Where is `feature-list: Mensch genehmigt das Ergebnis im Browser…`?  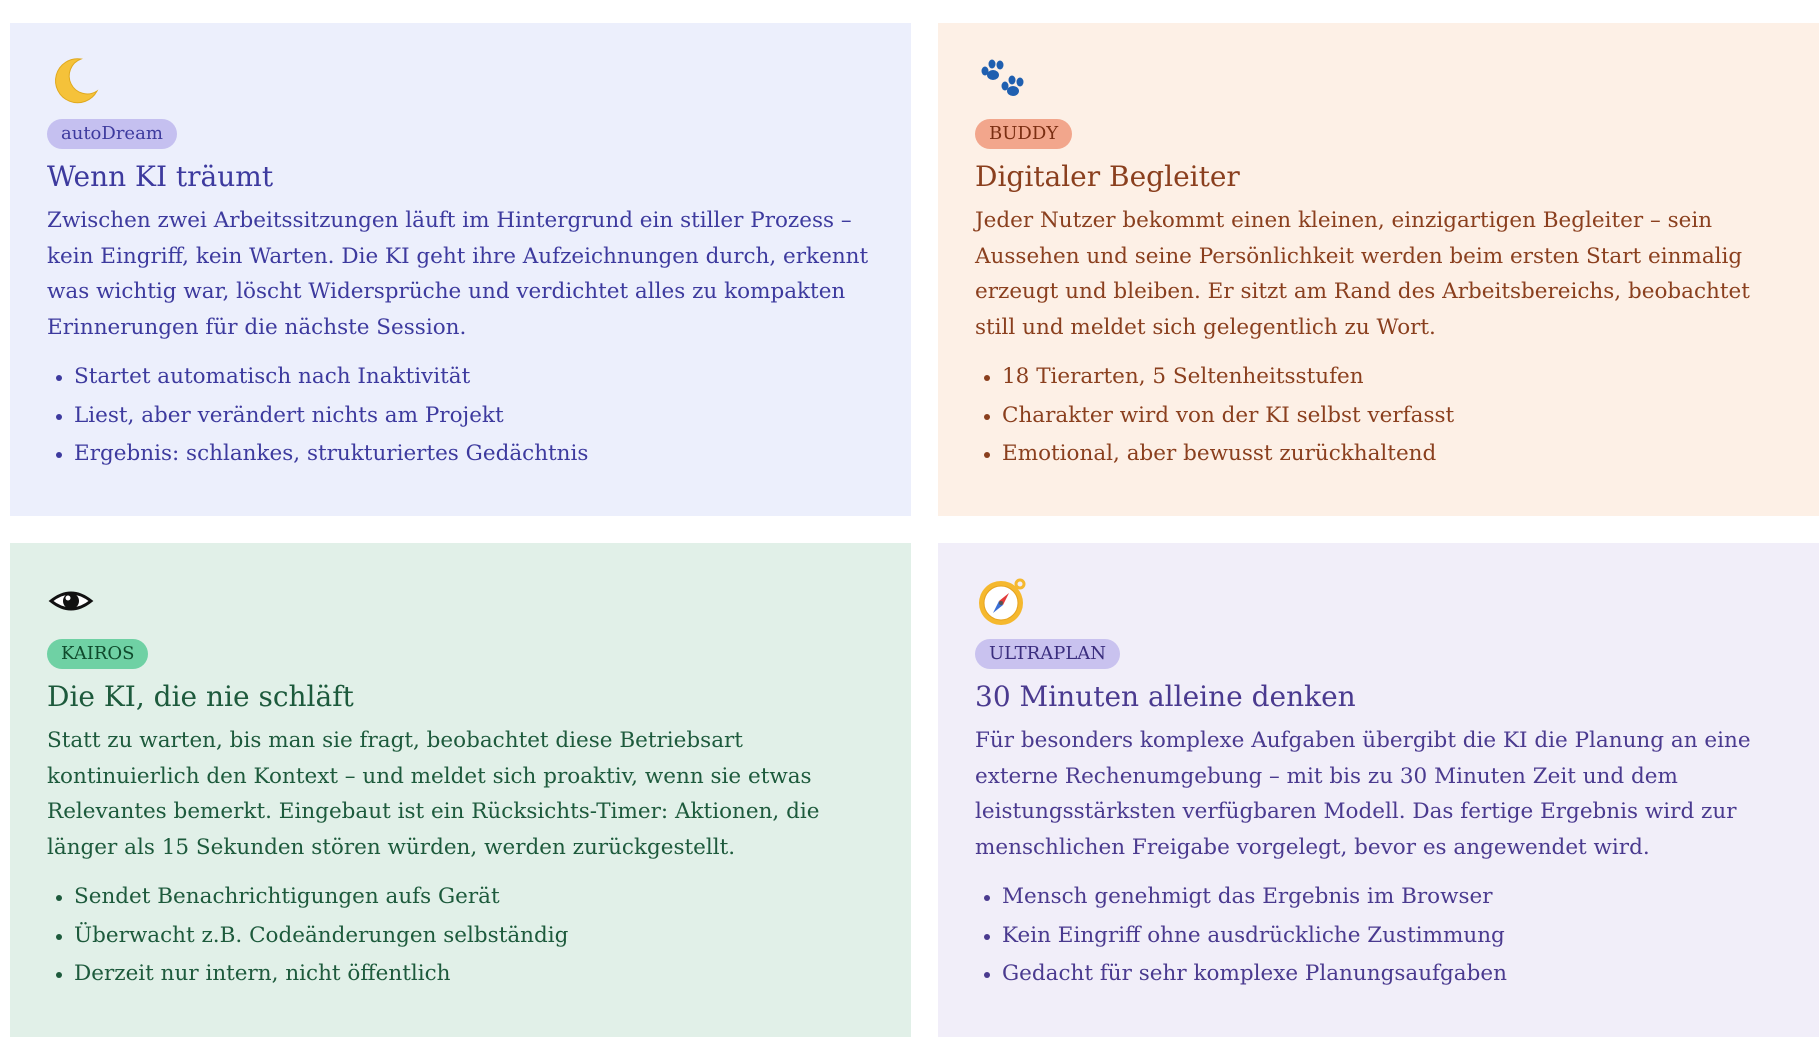
feature-list: Mensch genehmigt das Ergebnis im Browser… is located at coordinates (1378, 936).